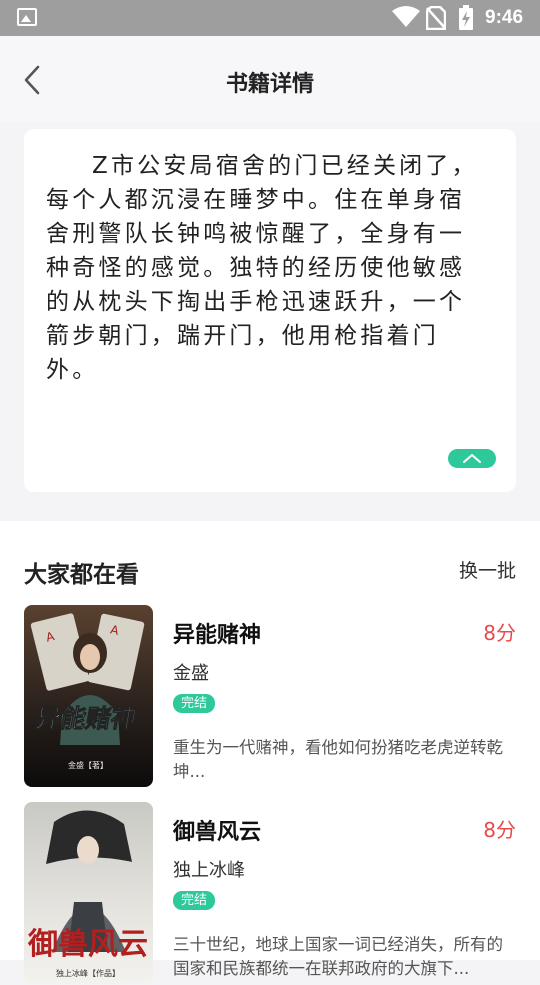  I want to click on cover-author: 独上冰峰【作品】, so click(88, 973).